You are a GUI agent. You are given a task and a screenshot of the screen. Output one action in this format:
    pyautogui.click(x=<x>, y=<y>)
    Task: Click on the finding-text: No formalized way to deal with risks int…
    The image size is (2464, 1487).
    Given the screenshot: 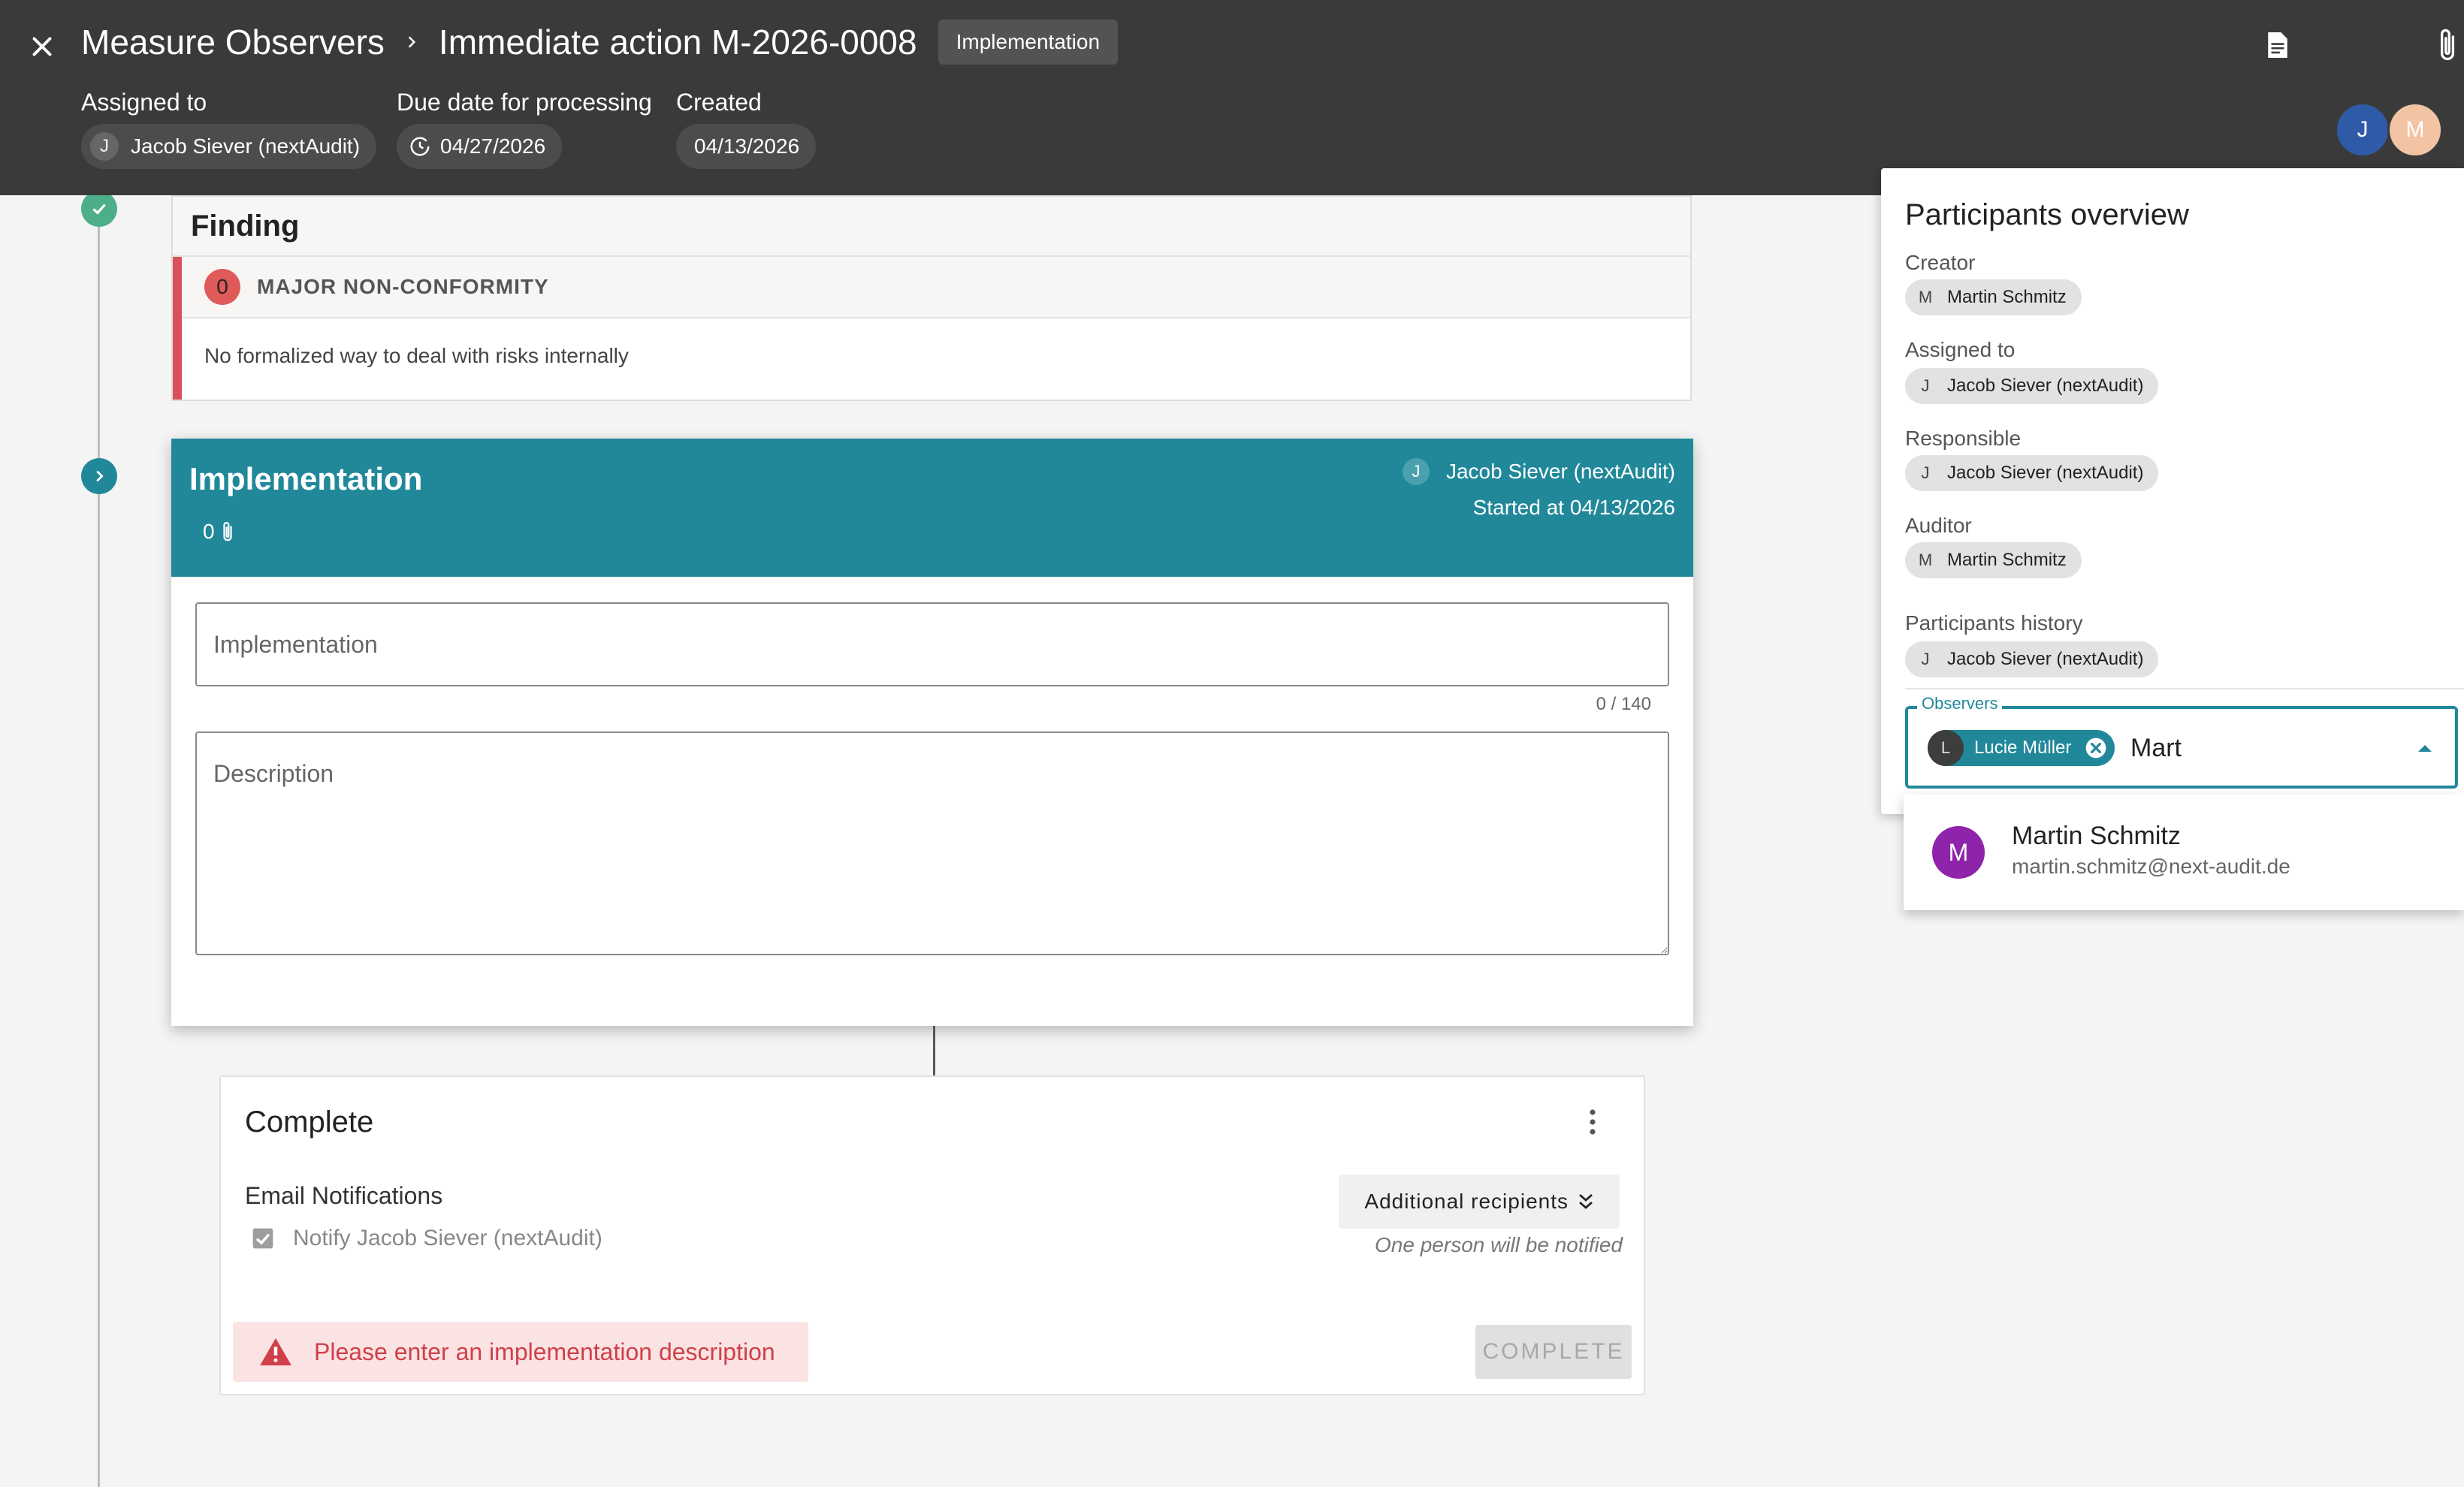 What is the action you would take?
    pyautogui.click(x=417, y=355)
    